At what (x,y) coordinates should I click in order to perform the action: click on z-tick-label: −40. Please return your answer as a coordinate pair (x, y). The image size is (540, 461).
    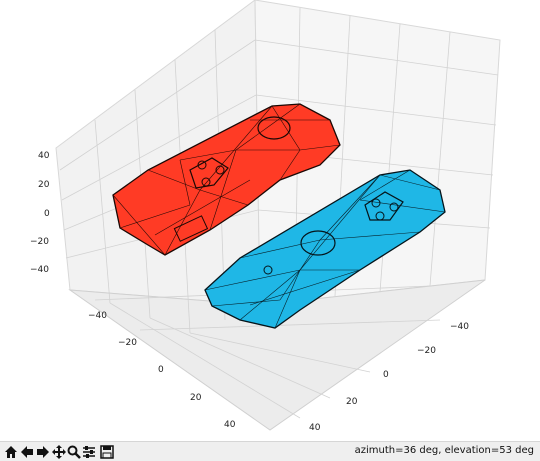
    Looking at the image, I should click on (39, 270).